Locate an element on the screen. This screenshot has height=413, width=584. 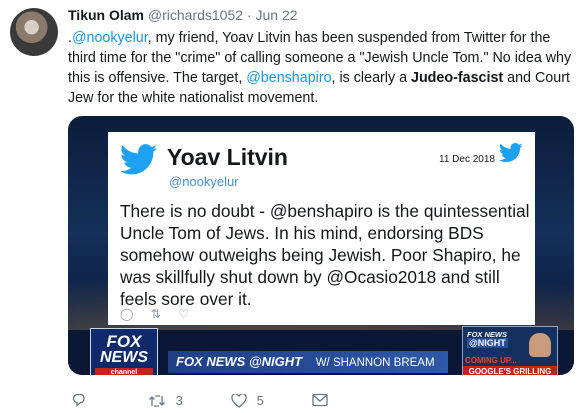
show-title: FOX NEWS @NIGHT is located at coordinates (239, 361).